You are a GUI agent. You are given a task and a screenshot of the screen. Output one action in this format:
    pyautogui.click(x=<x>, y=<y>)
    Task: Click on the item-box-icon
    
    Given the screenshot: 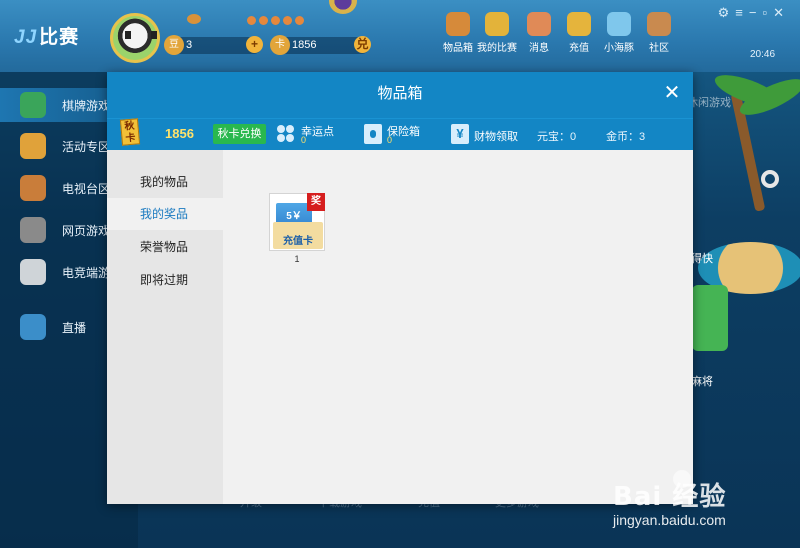 What is the action you would take?
    pyautogui.click(x=458, y=24)
    